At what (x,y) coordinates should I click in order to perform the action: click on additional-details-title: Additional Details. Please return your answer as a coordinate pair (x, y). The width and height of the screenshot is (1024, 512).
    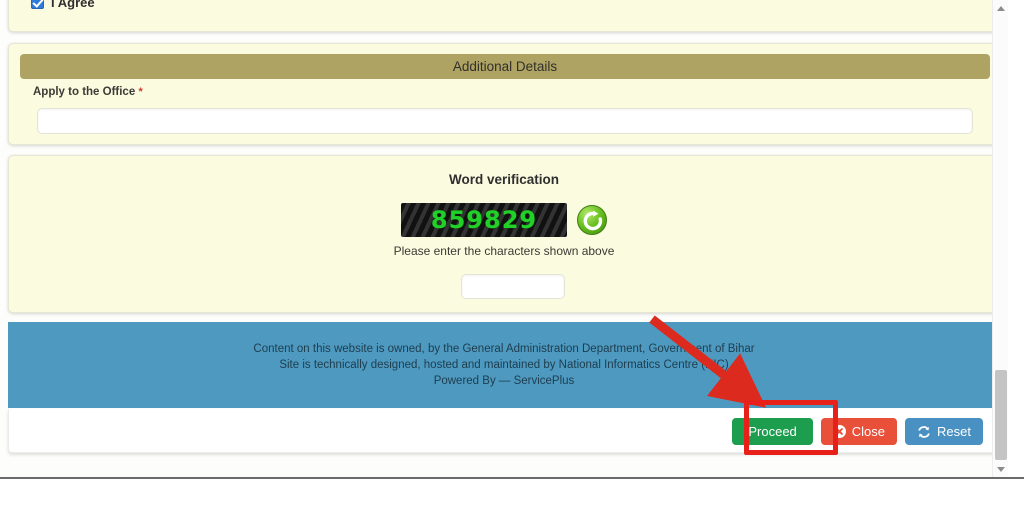
    Looking at the image, I should click on (505, 66).